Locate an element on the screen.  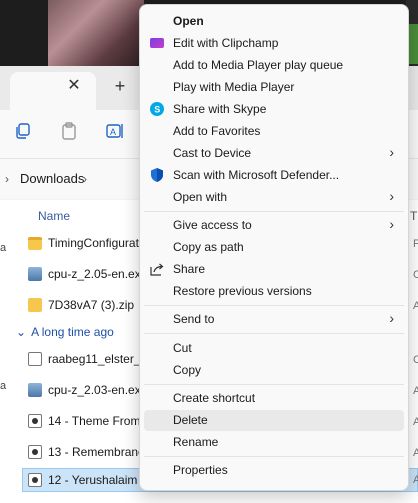
menu-item-add-to-favorites: Add to Favorites is located at coordinates (274, 131).